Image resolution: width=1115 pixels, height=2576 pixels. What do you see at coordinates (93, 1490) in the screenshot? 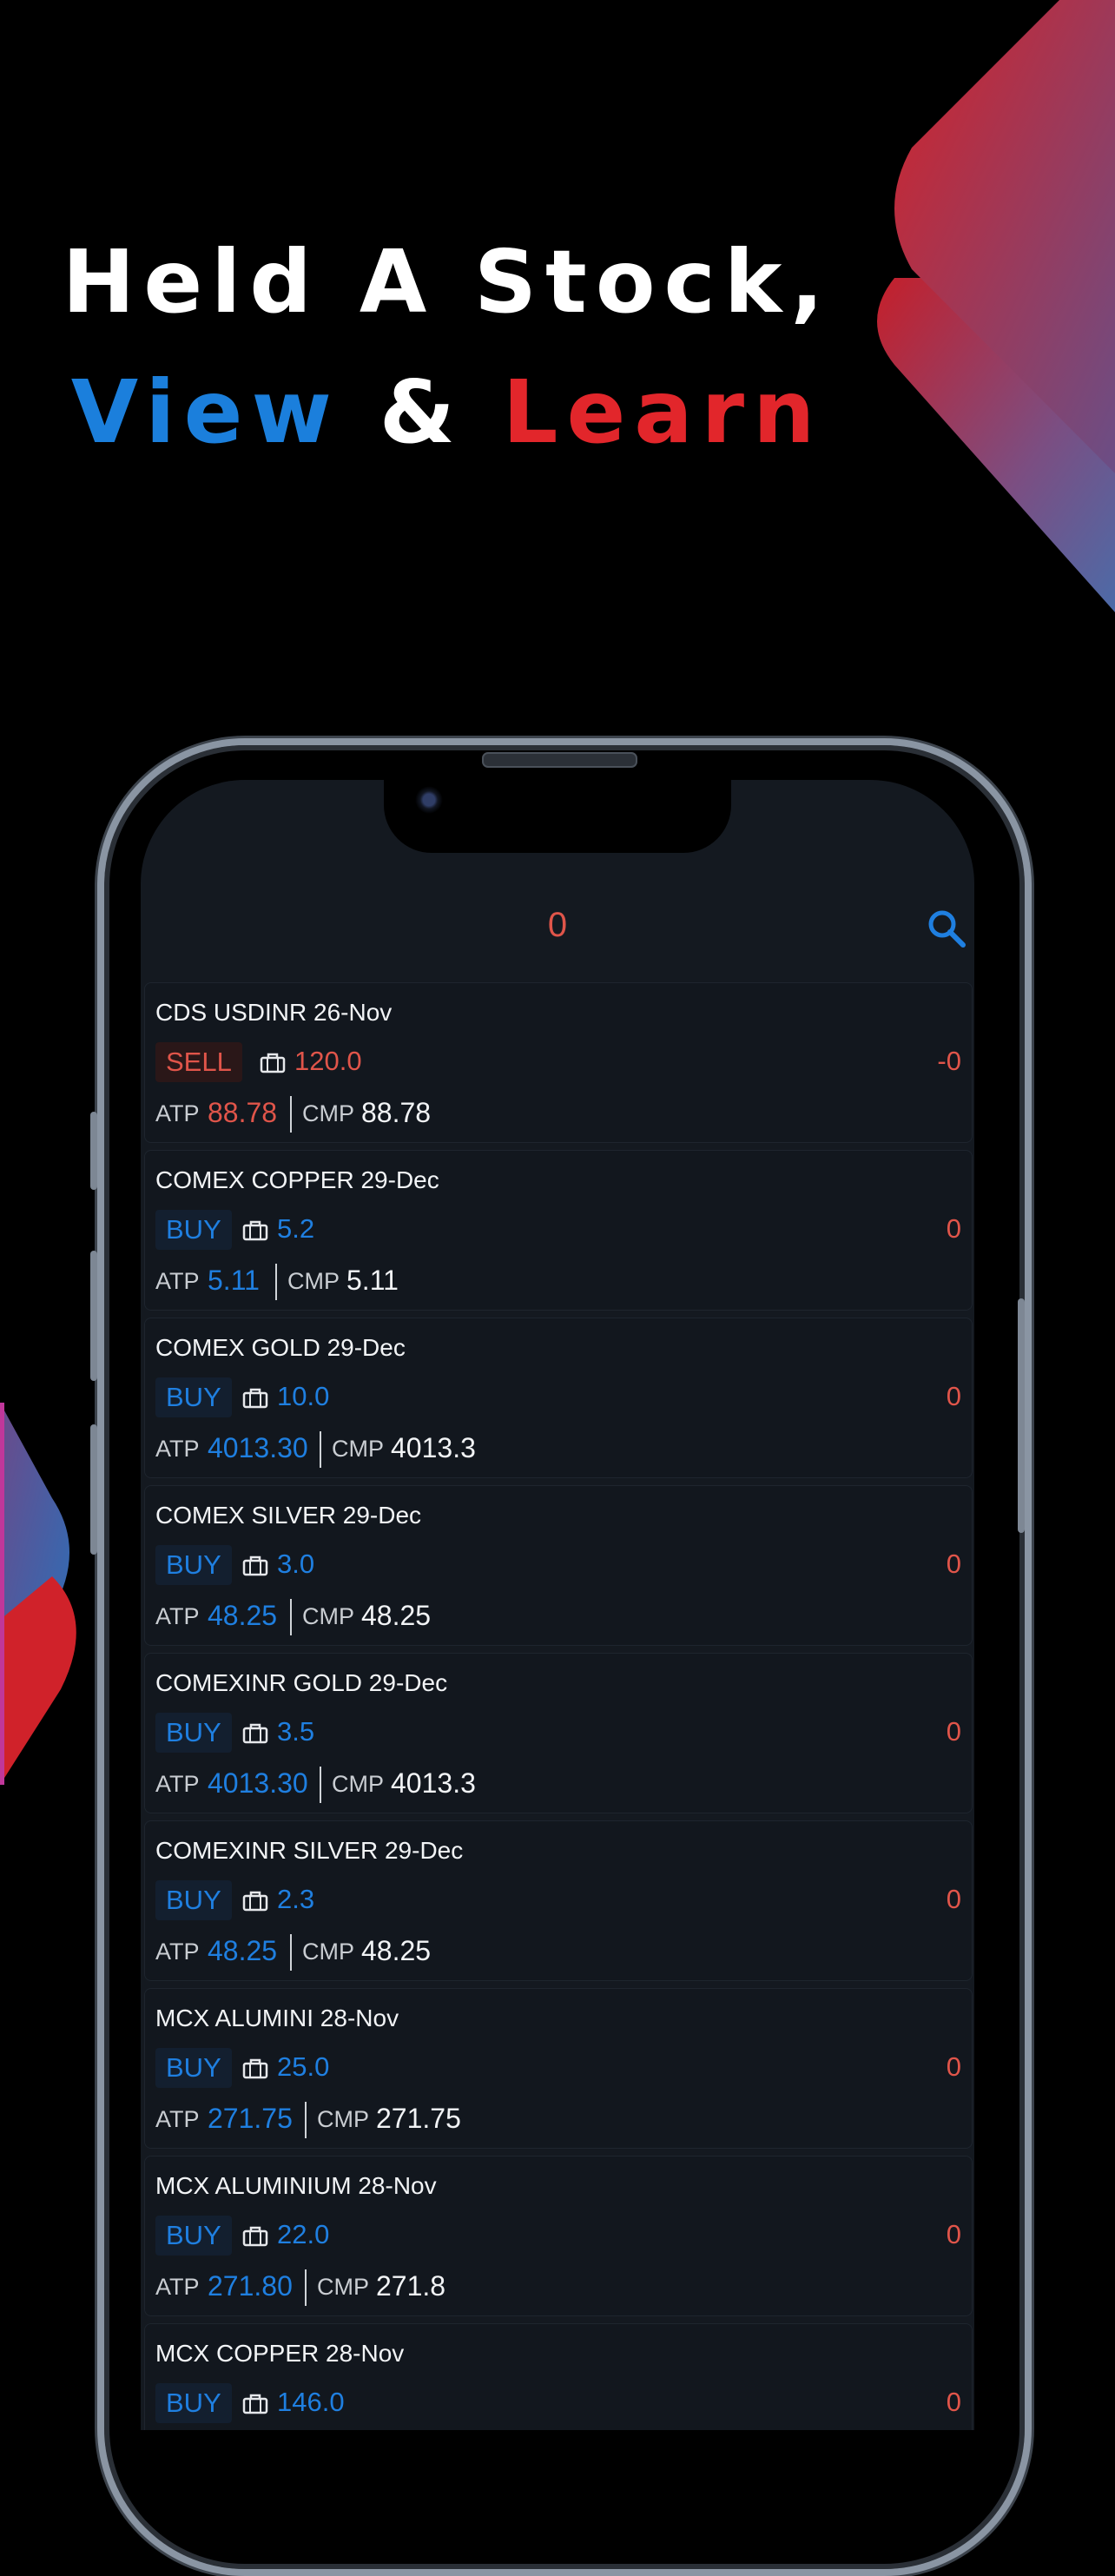
I see `phone-volume-down-button` at bounding box center [93, 1490].